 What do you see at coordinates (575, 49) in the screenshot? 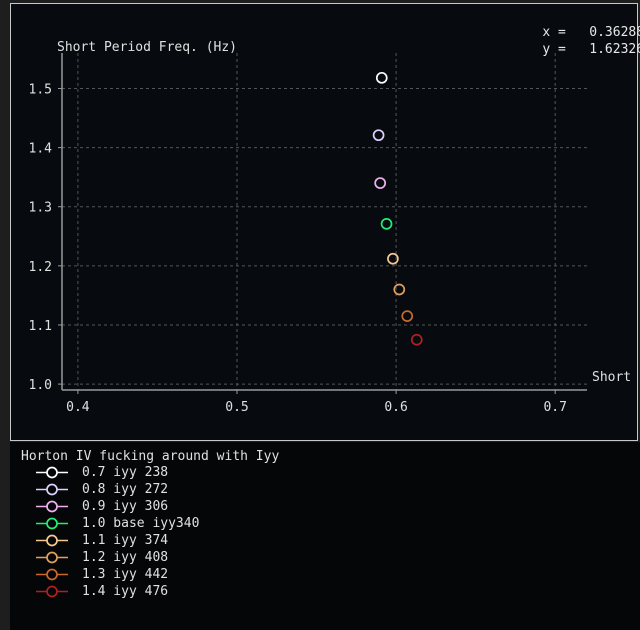
I see `cursor-y-readout: y = 1.62326` at bounding box center [575, 49].